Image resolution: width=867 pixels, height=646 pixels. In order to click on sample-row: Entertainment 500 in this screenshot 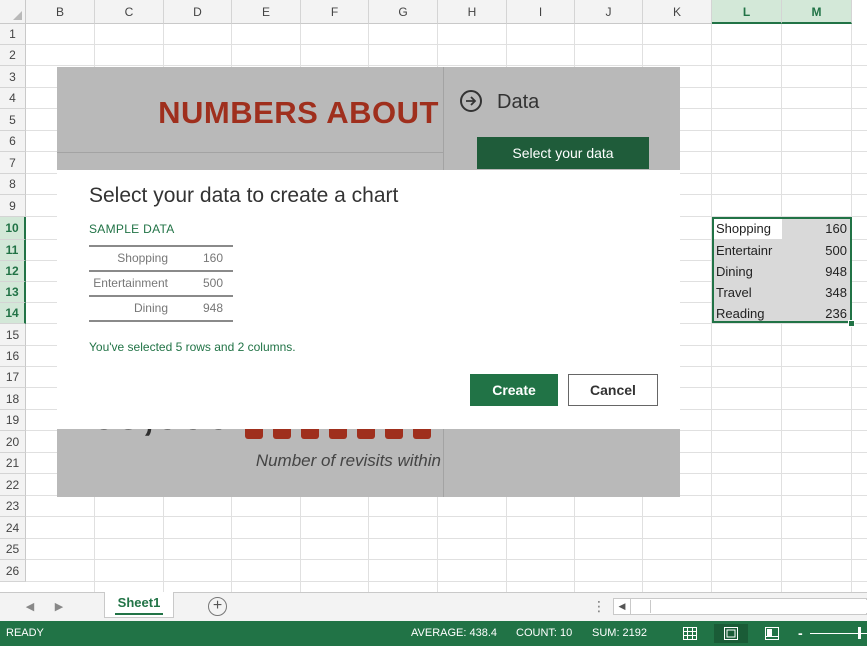, I will do `click(161, 282)`.